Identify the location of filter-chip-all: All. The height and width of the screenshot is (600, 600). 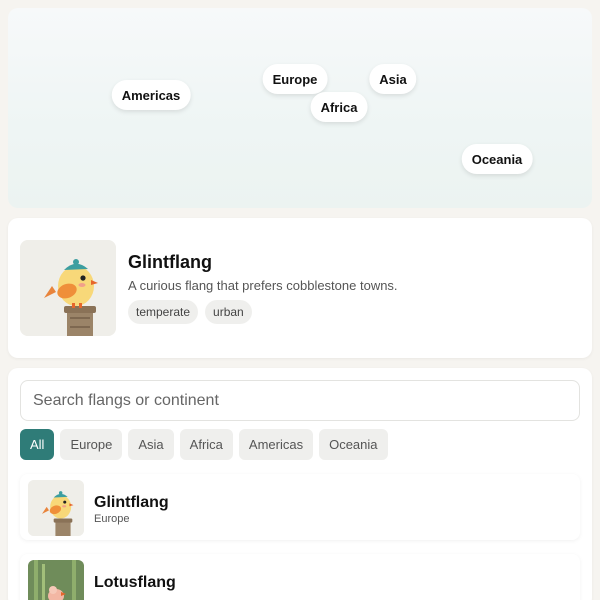
(37, 444).